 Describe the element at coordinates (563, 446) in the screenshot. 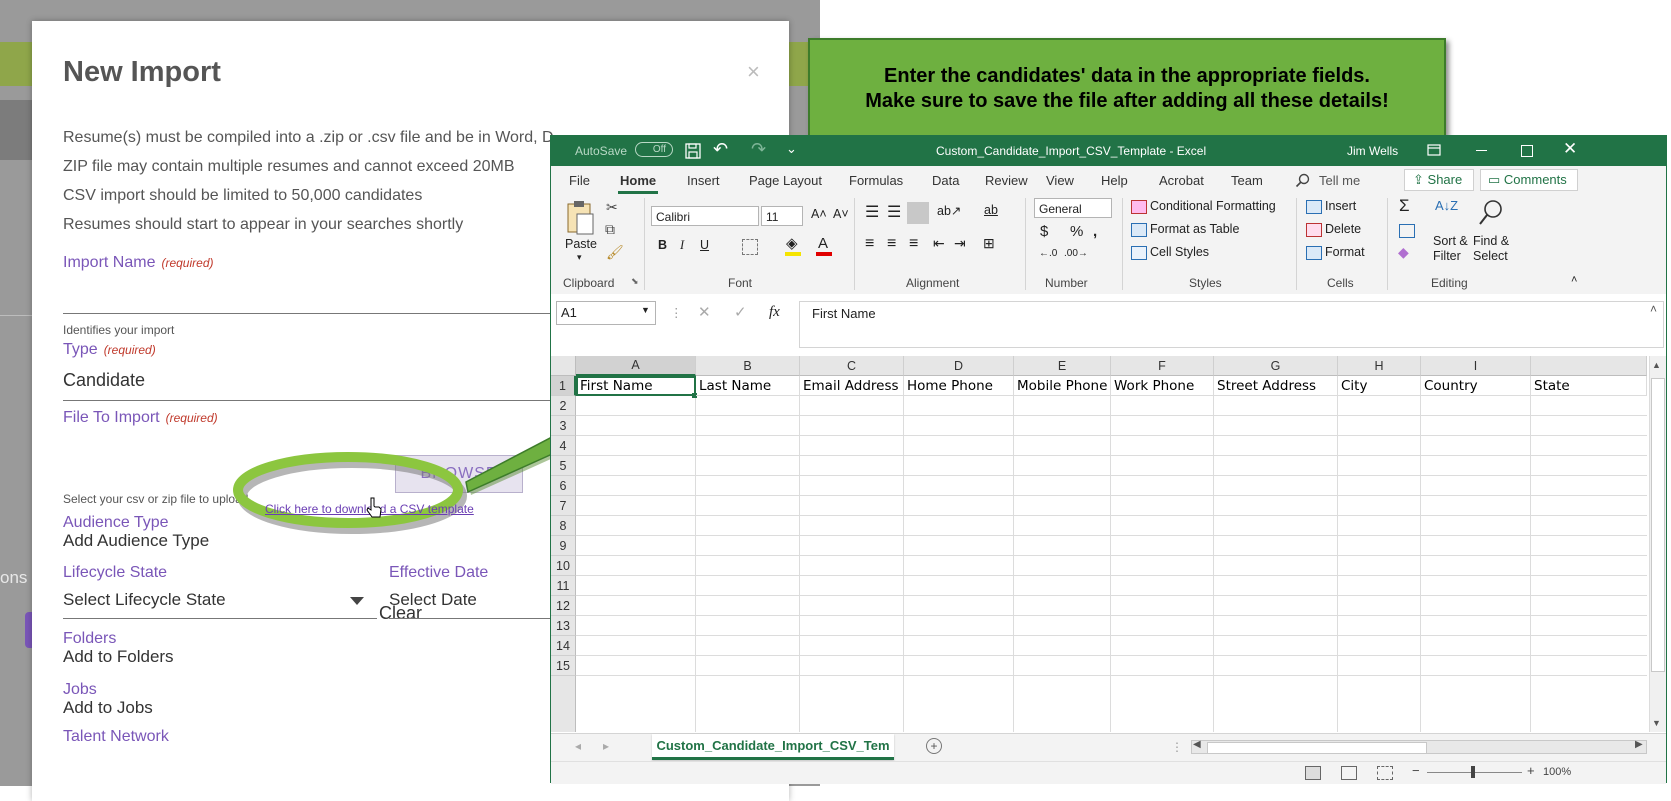

I see `row-header: 4` at that location.